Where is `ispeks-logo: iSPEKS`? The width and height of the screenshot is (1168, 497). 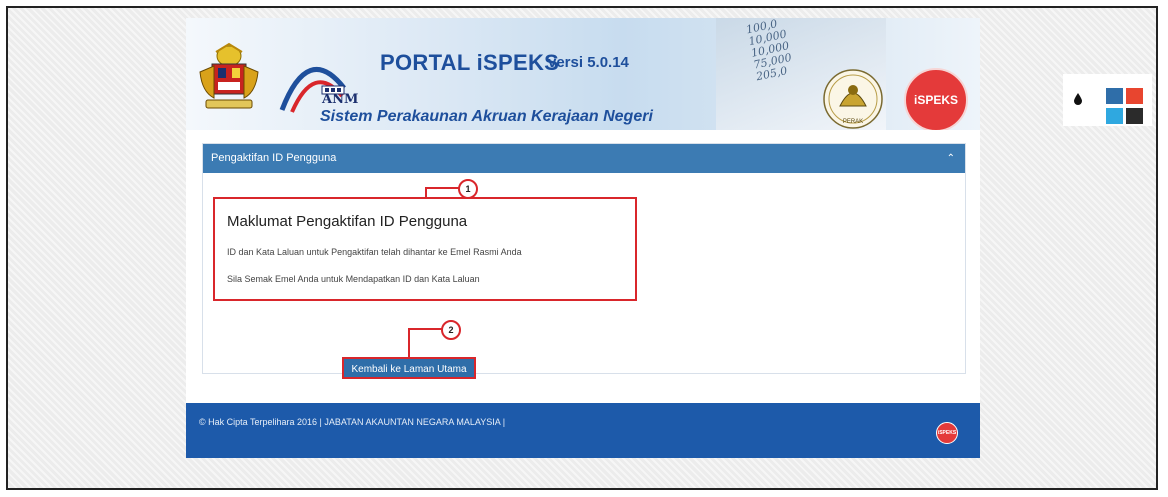 ispeks-logo: iSPEKS is located at coordinates (936, 99).